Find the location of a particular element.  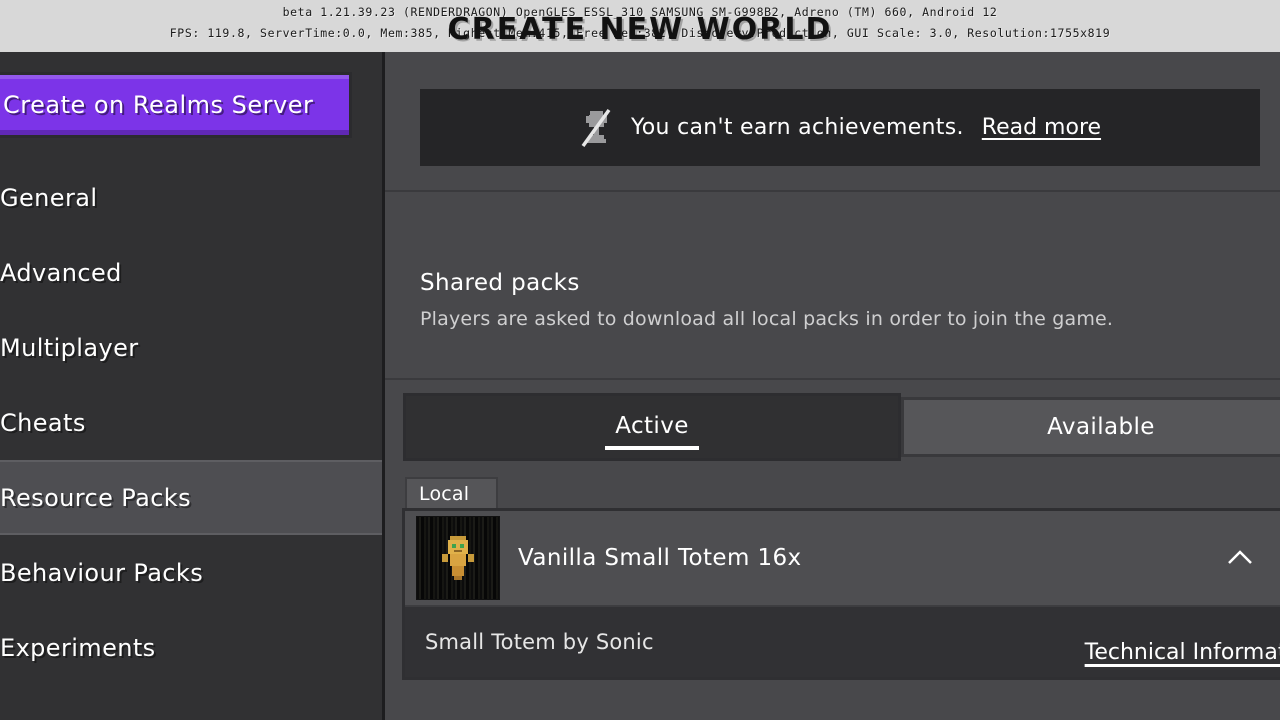

technical-information-link: Technical Information is located at coordinates (1182, 652).